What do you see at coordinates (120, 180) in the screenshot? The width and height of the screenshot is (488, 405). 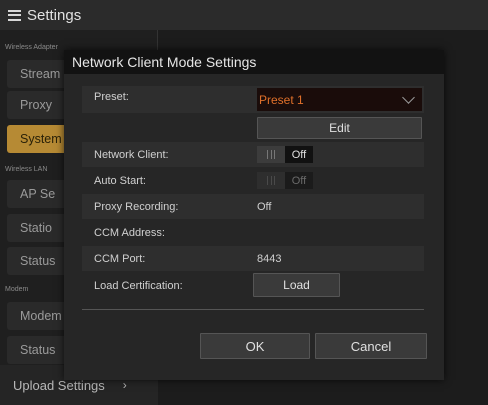 I see `auto-start-label: Auto Start:` at bounding box center [120, 180].